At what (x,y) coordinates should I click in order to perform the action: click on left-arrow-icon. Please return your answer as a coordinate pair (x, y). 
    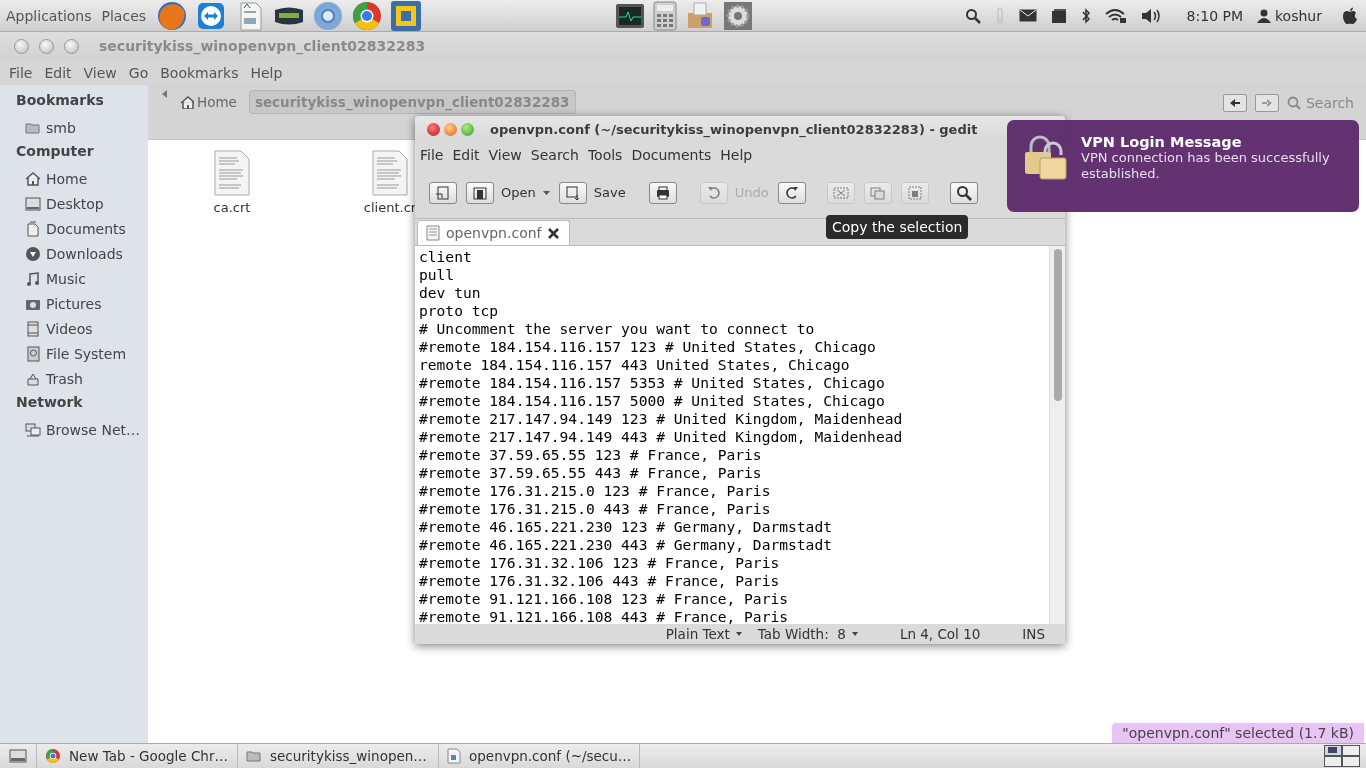
    Looking at the image, I should click on (1234, 103).